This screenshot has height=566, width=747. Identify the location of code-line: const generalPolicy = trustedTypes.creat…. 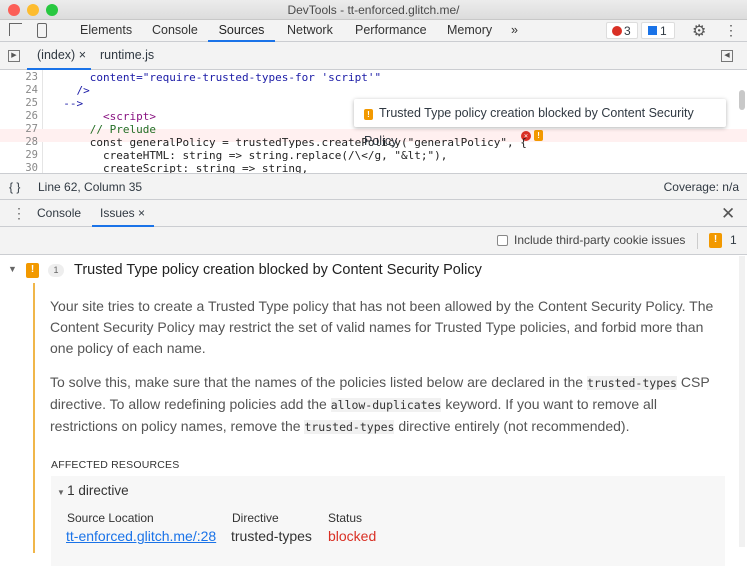
(288, 142).